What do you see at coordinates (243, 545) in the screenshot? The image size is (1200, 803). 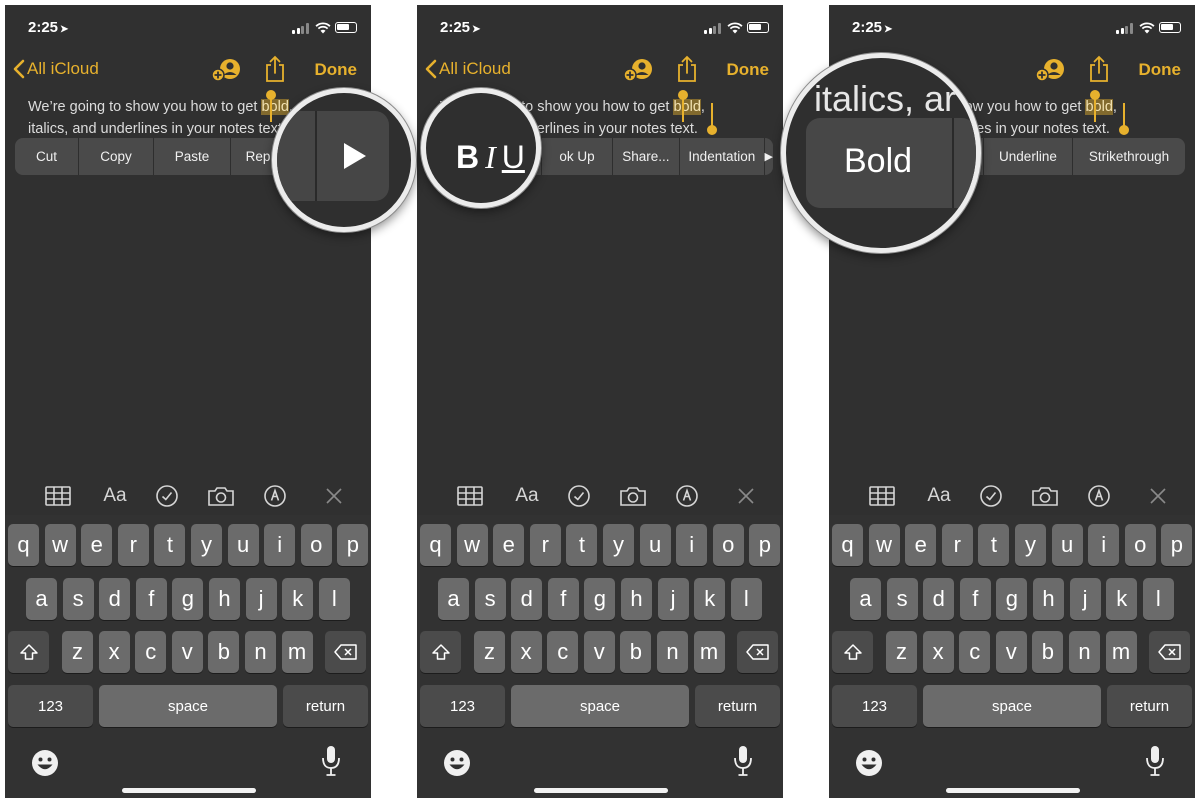 I see `key-u: u` at bounding box center [243, 545].